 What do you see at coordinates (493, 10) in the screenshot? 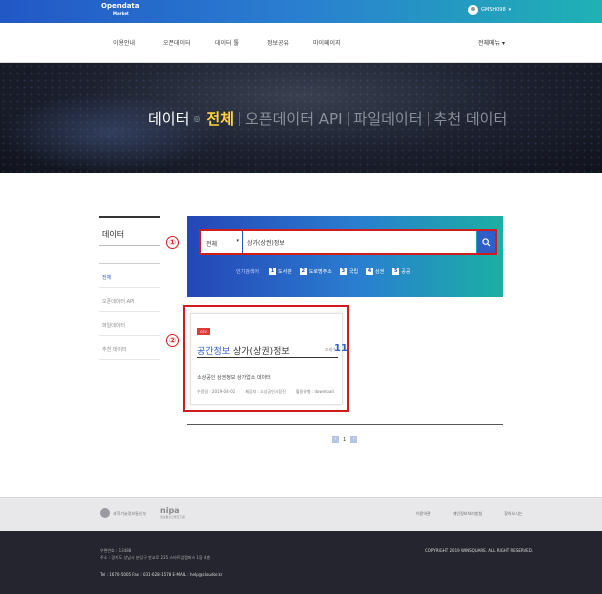
I see `username: GMSH098` at bounding box center [493, 10].